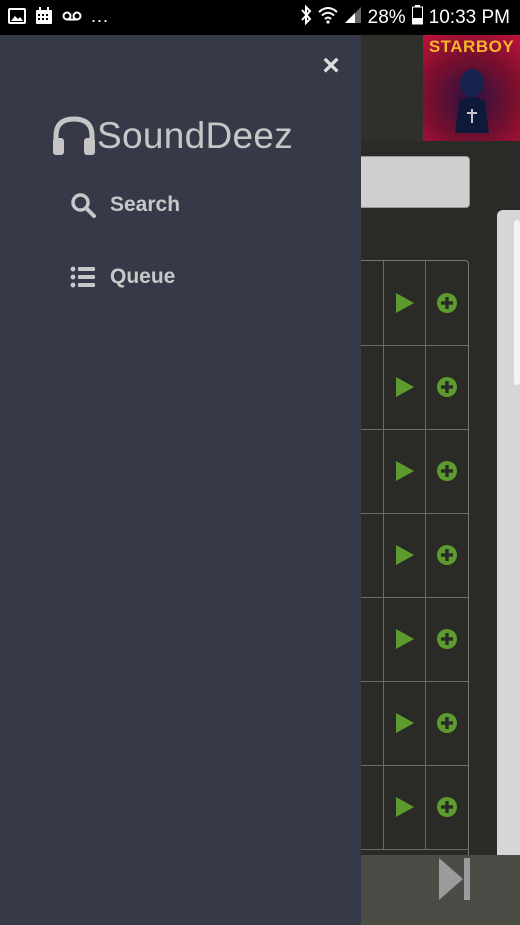 The height and width of the screenshot is (925, 520). Describe the element at coordinates (386, 17) in the screenshot. I see `battery-percent: 28%` at that location.